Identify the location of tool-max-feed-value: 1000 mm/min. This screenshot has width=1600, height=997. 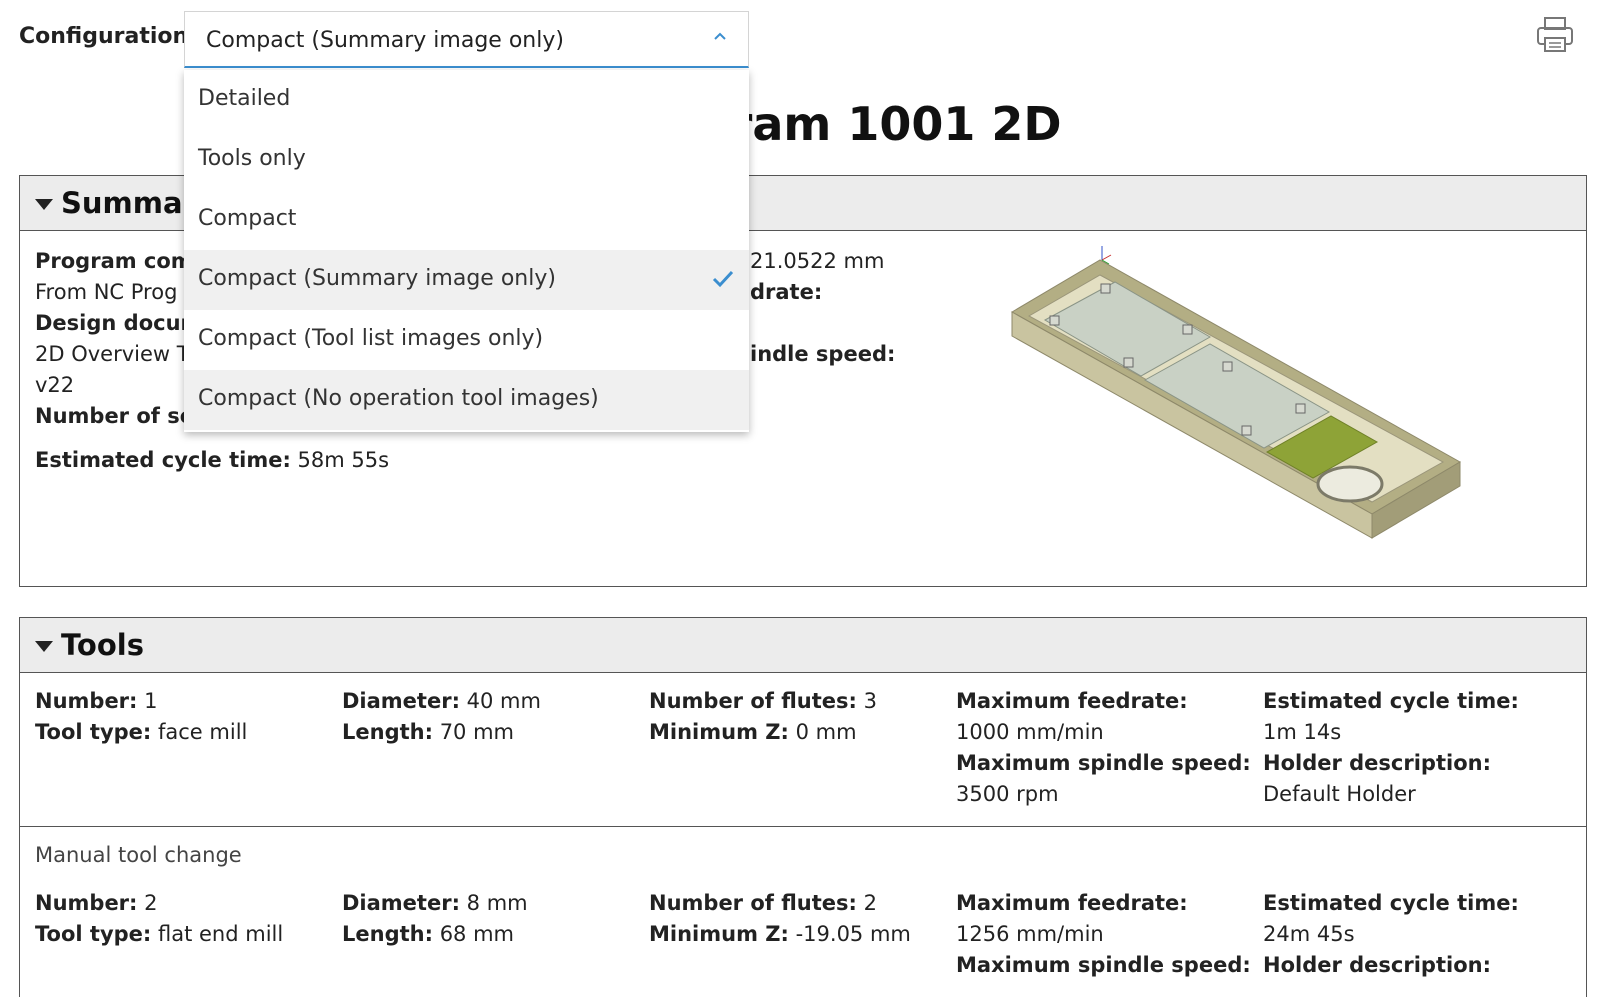
(1030, 732).